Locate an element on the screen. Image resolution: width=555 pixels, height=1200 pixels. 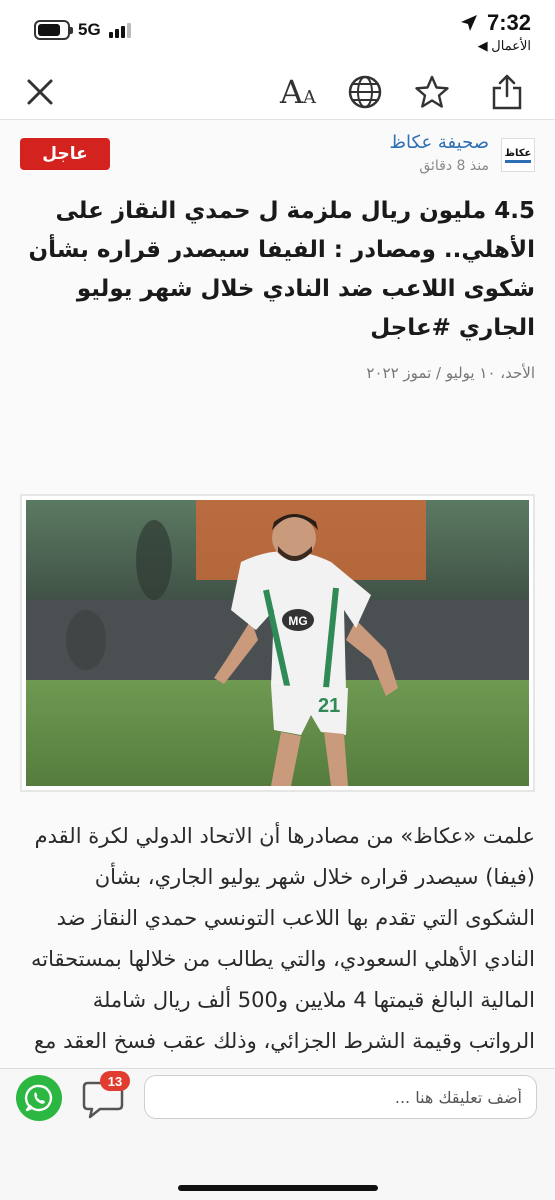
status-bar: 5G 7:32 ◀ الأعمال is located at coordinates (277, 32).